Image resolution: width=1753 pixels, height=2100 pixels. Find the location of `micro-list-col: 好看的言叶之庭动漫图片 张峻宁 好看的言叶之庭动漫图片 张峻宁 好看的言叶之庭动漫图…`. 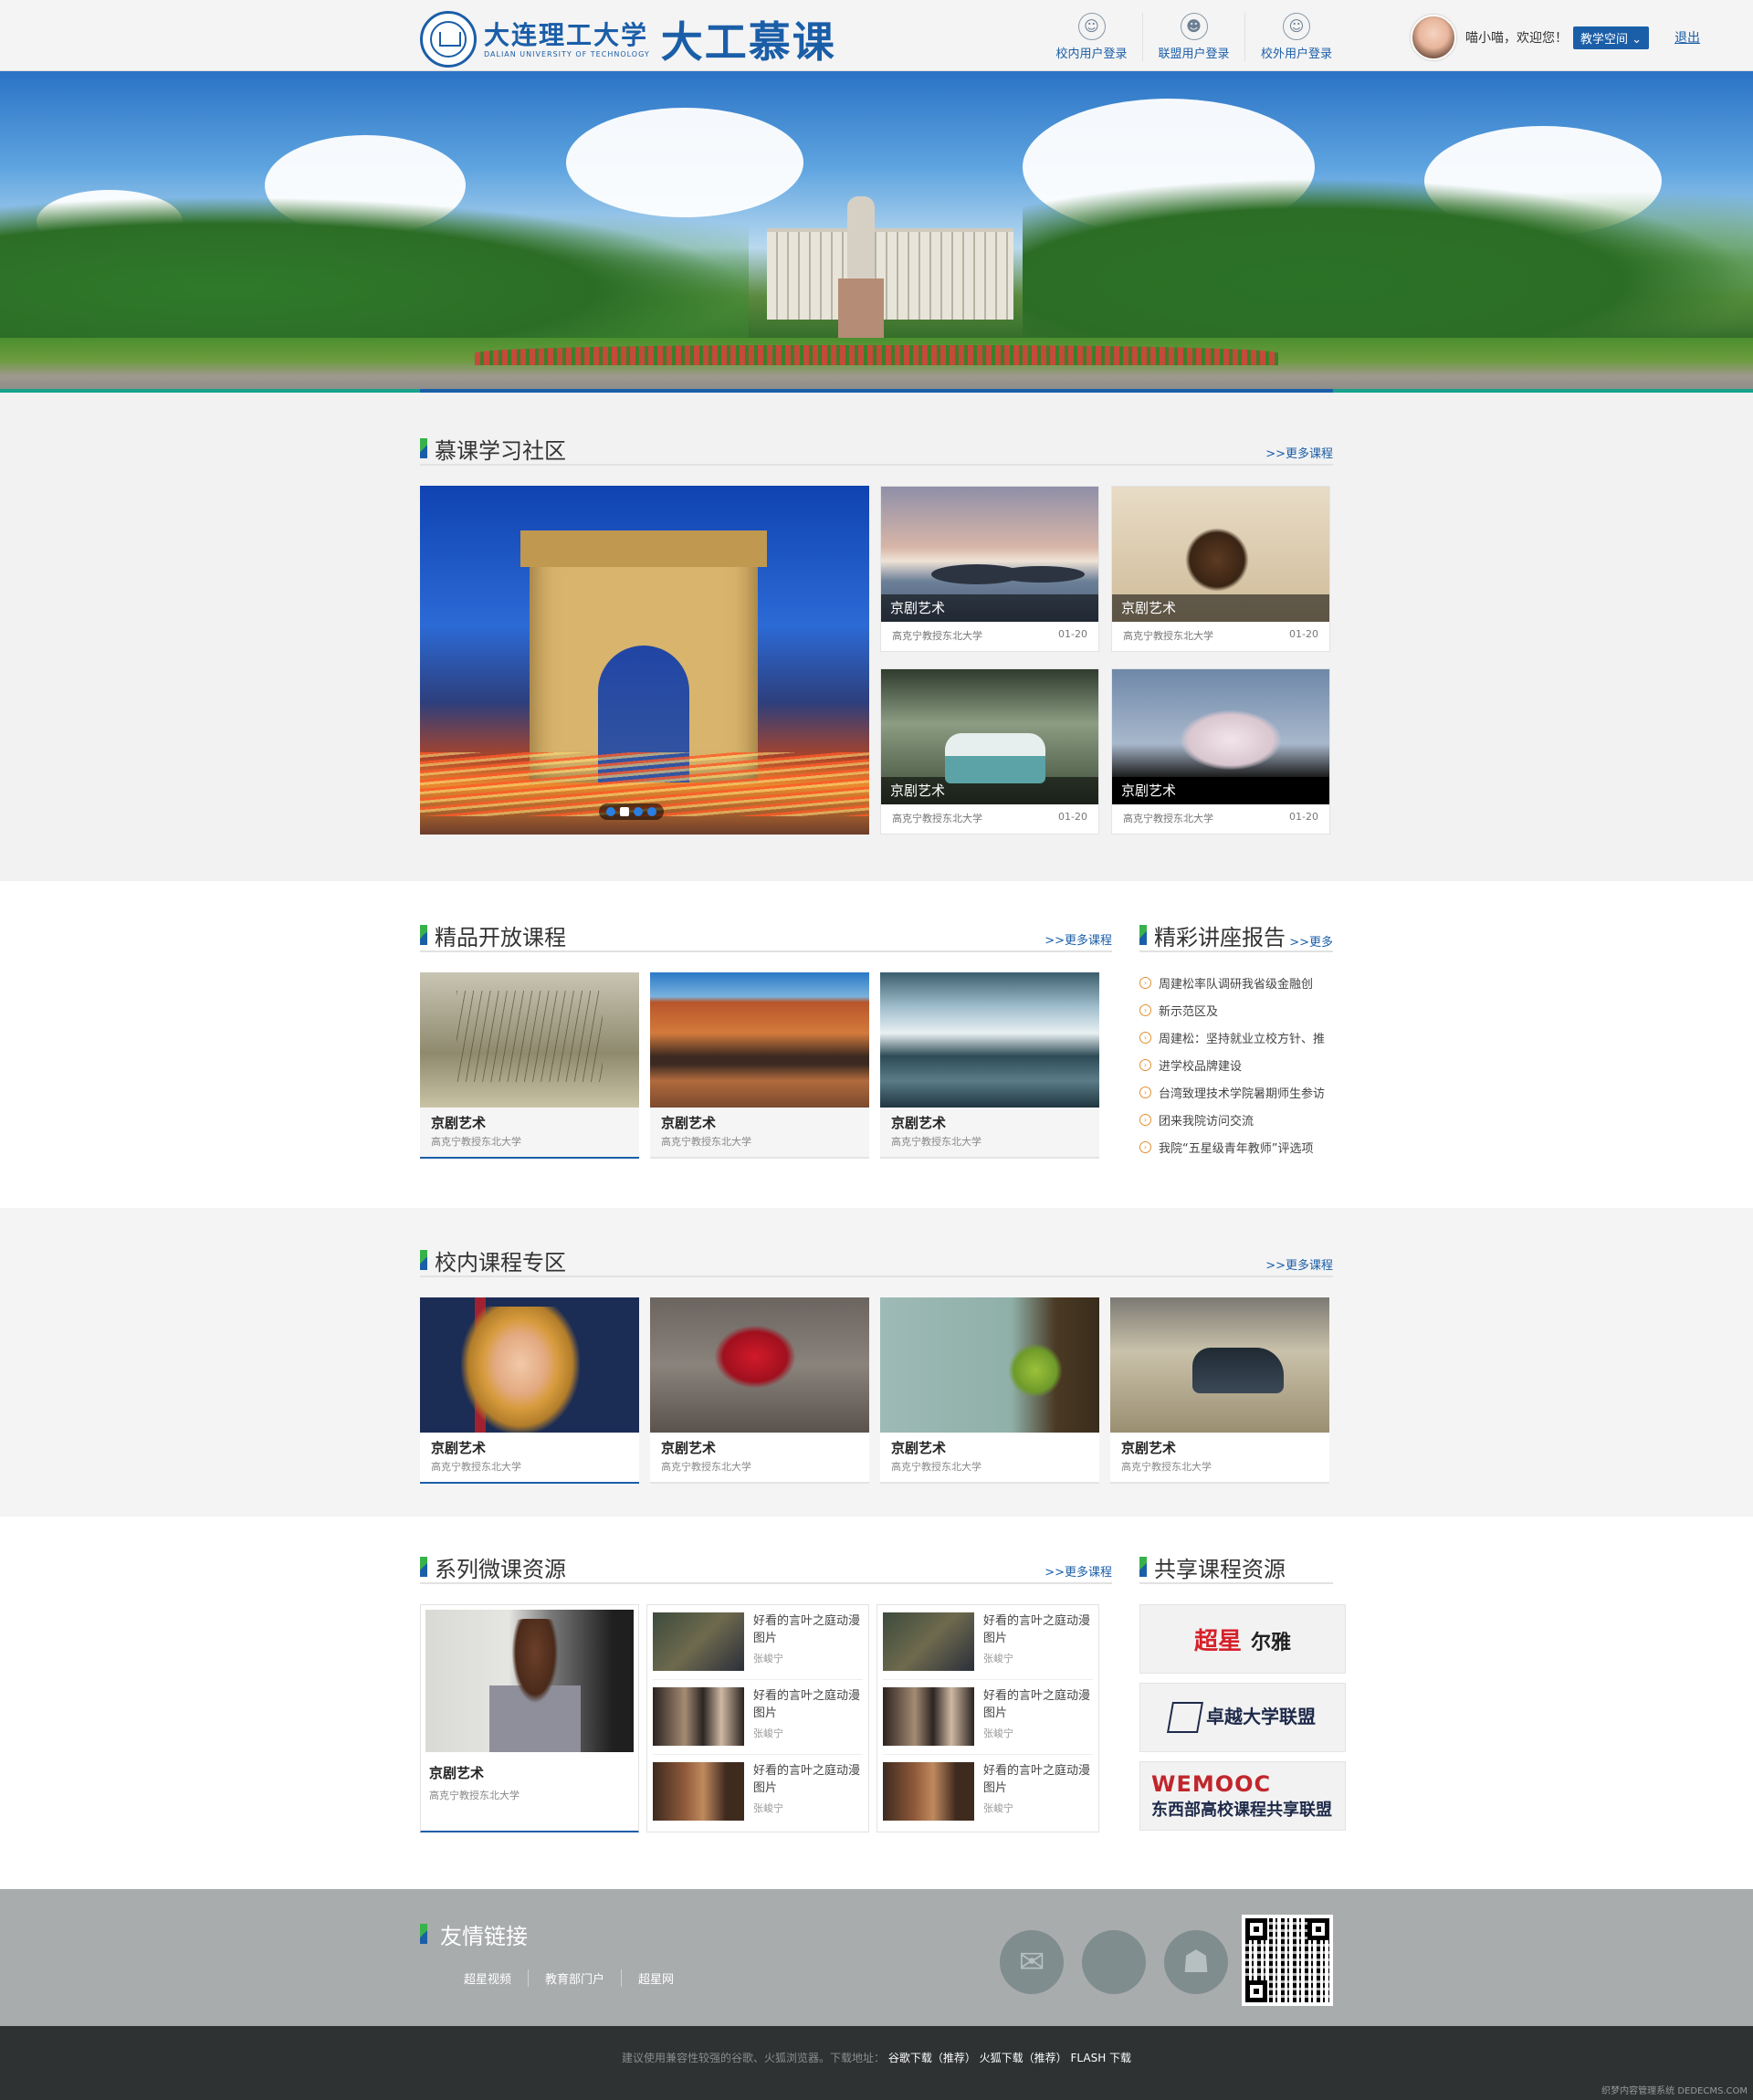

micro-list-col: 好看的言叶之庭动漫图片 张峻宁 好看的言叶之庭动漫图片 张峻宁 好看的言叶之庭动漫图… is located at coordinates (987, 1718).